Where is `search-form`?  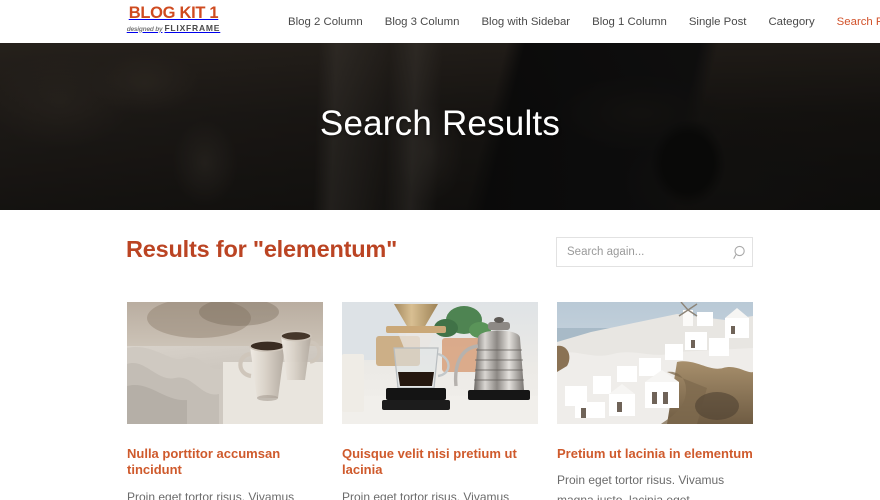
search-form is located at coordinates (654, 252).